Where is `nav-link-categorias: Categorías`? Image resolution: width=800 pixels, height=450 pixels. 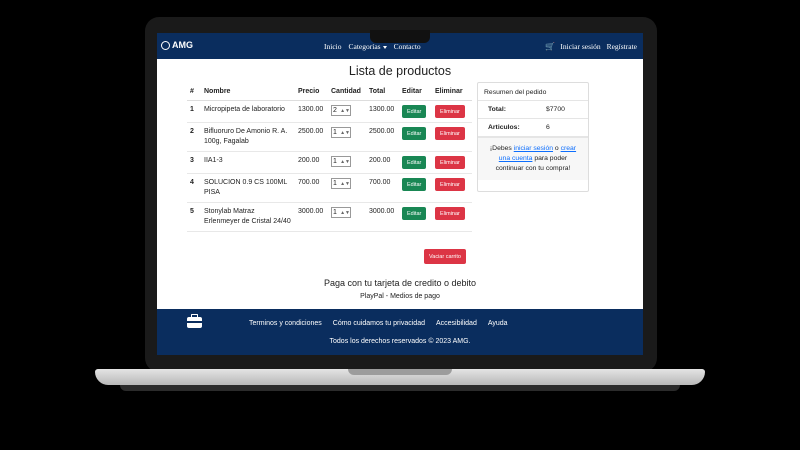
nav-link-categorias: Categorías is located at coordinates (364, 46).